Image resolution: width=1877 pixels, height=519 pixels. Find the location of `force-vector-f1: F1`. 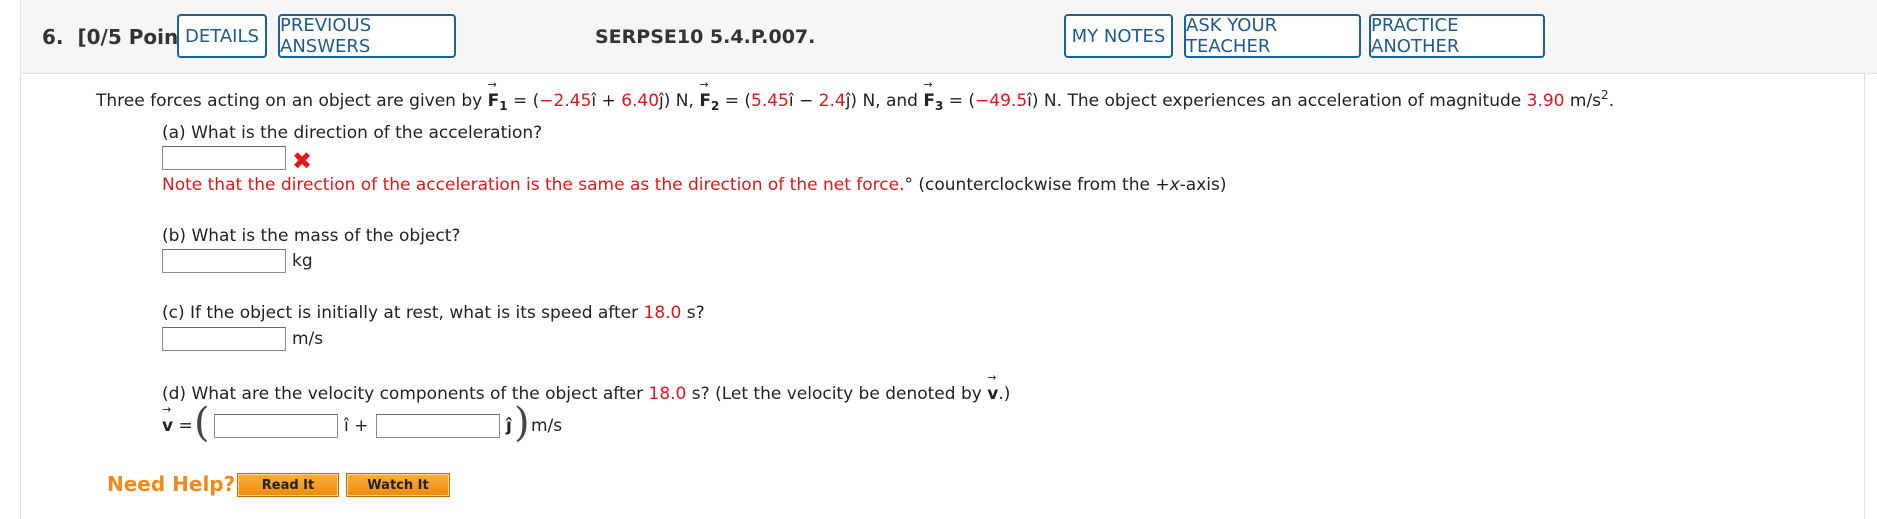

force-vector-f1: F1 is located at coordinates (498, 95).